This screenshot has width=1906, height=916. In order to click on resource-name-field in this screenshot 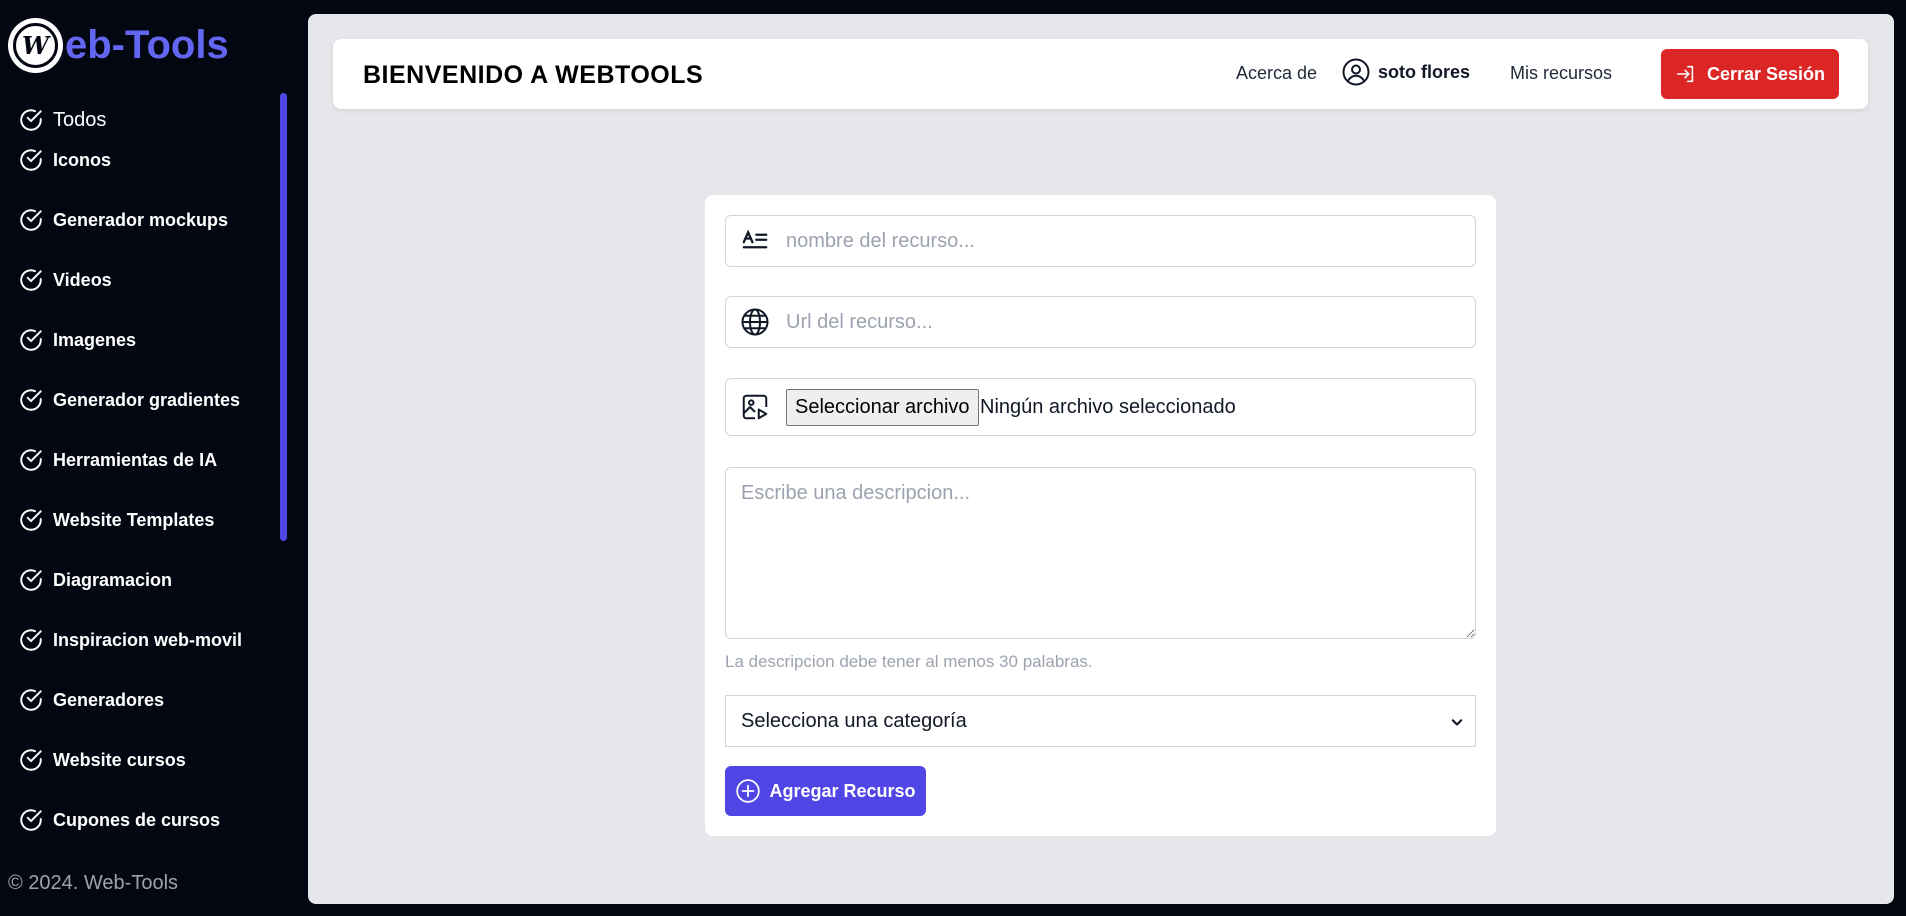, I will do `click(1100, 241)`.